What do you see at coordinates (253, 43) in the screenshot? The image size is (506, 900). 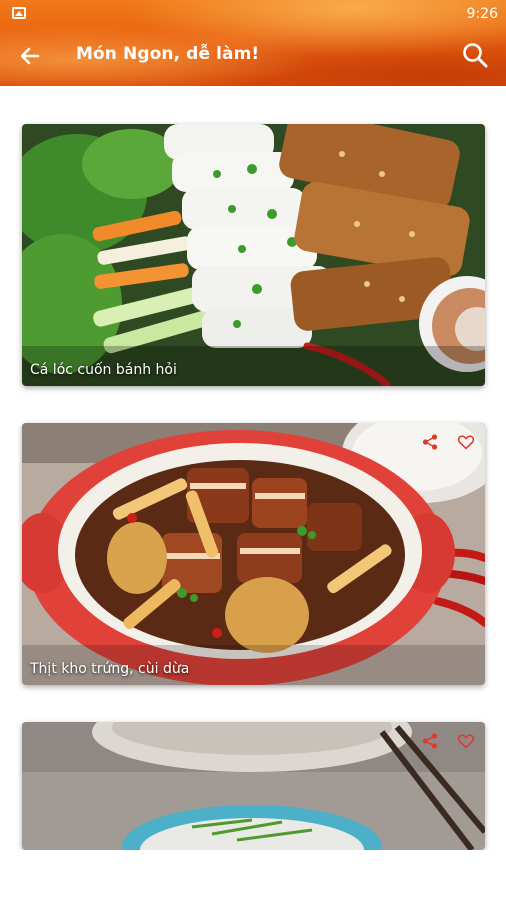 I see `app-bar: 9:26 Món Ngon, dễ làm!` at bounding box center [253, 43].